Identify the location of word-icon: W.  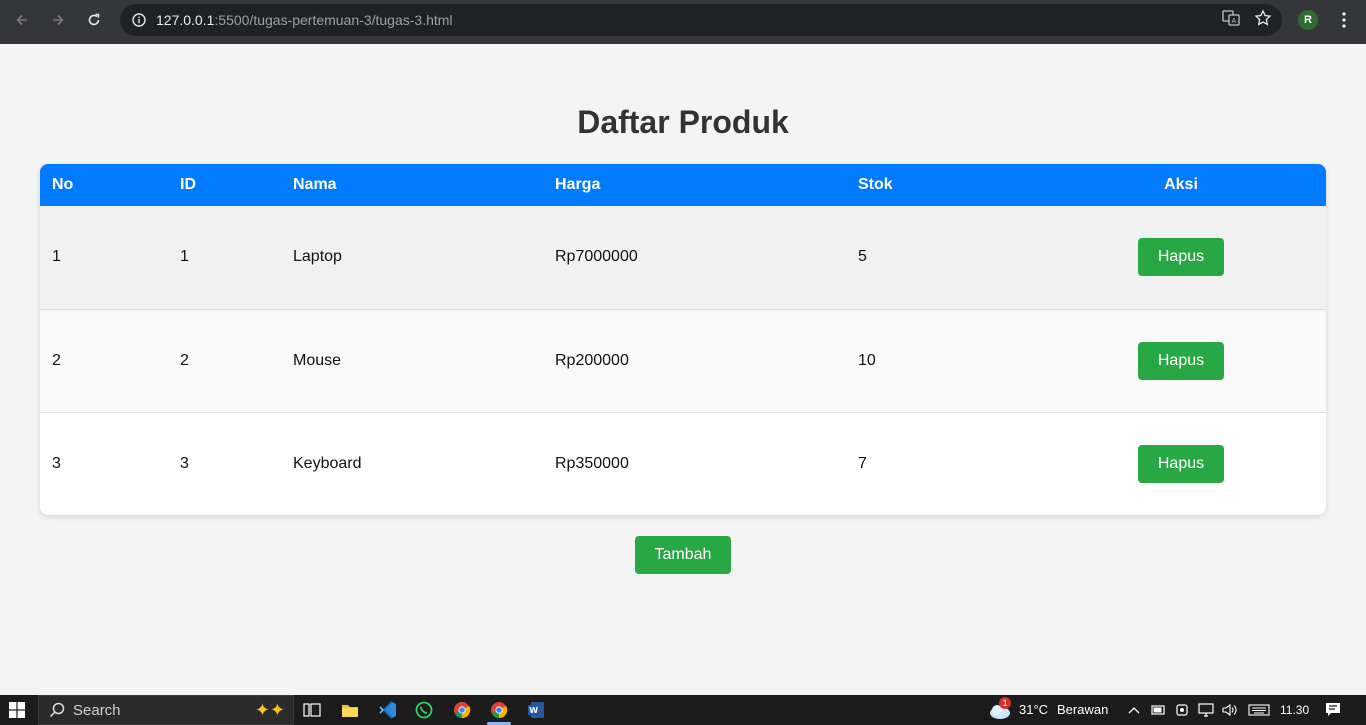
(536, 710).